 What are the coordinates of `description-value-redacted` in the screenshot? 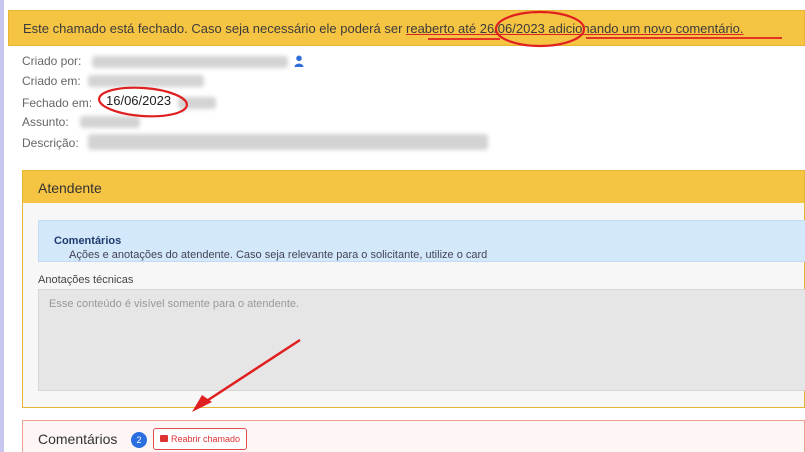 It's located at (288, 142).